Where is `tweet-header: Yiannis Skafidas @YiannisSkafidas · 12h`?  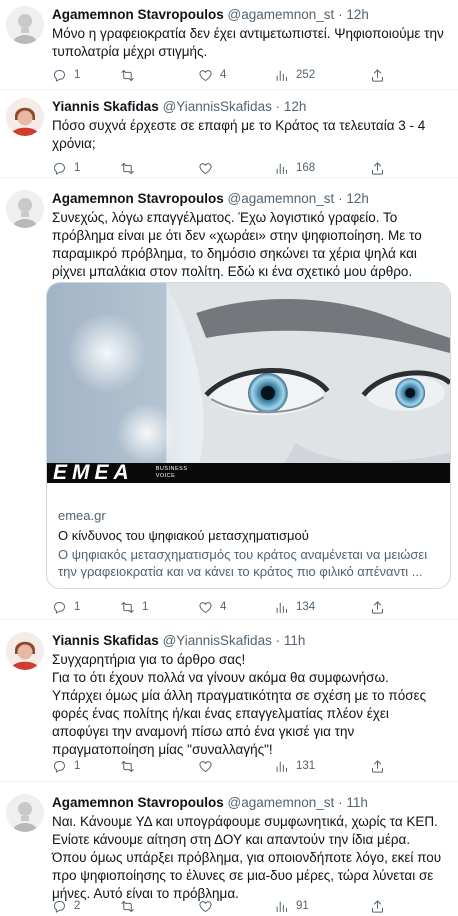 tweet-header: Yiannis Skafidas @YiannisSkafidas · 12h is located at coordinates (250, 107).